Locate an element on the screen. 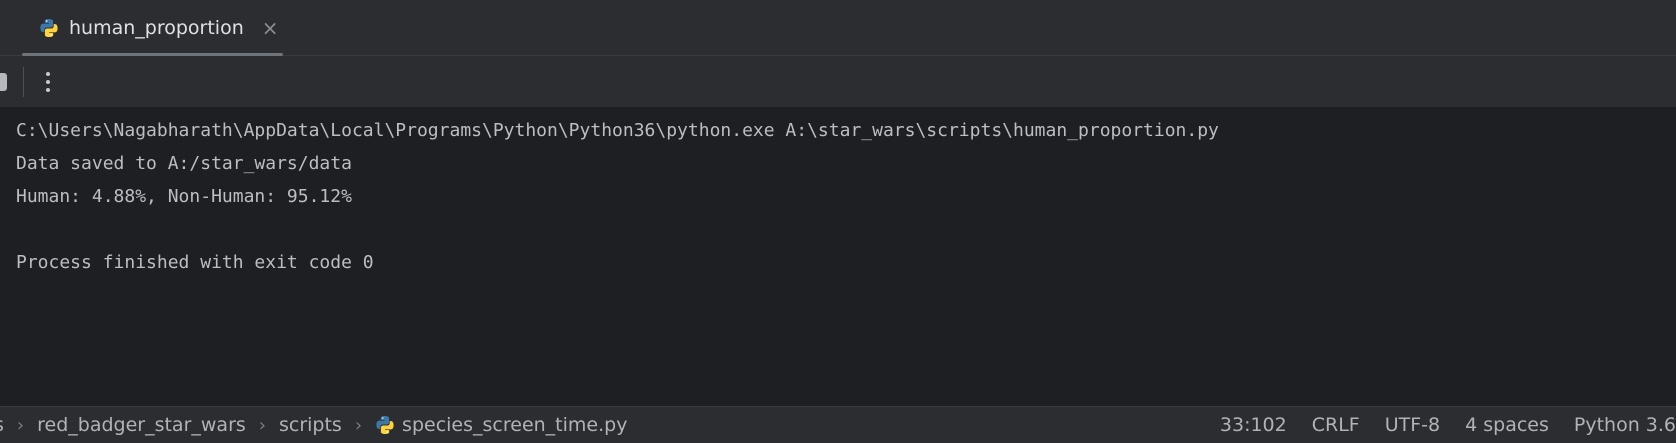  console-line: Process finished with exit code 0 is located at coordinates (195, 262).